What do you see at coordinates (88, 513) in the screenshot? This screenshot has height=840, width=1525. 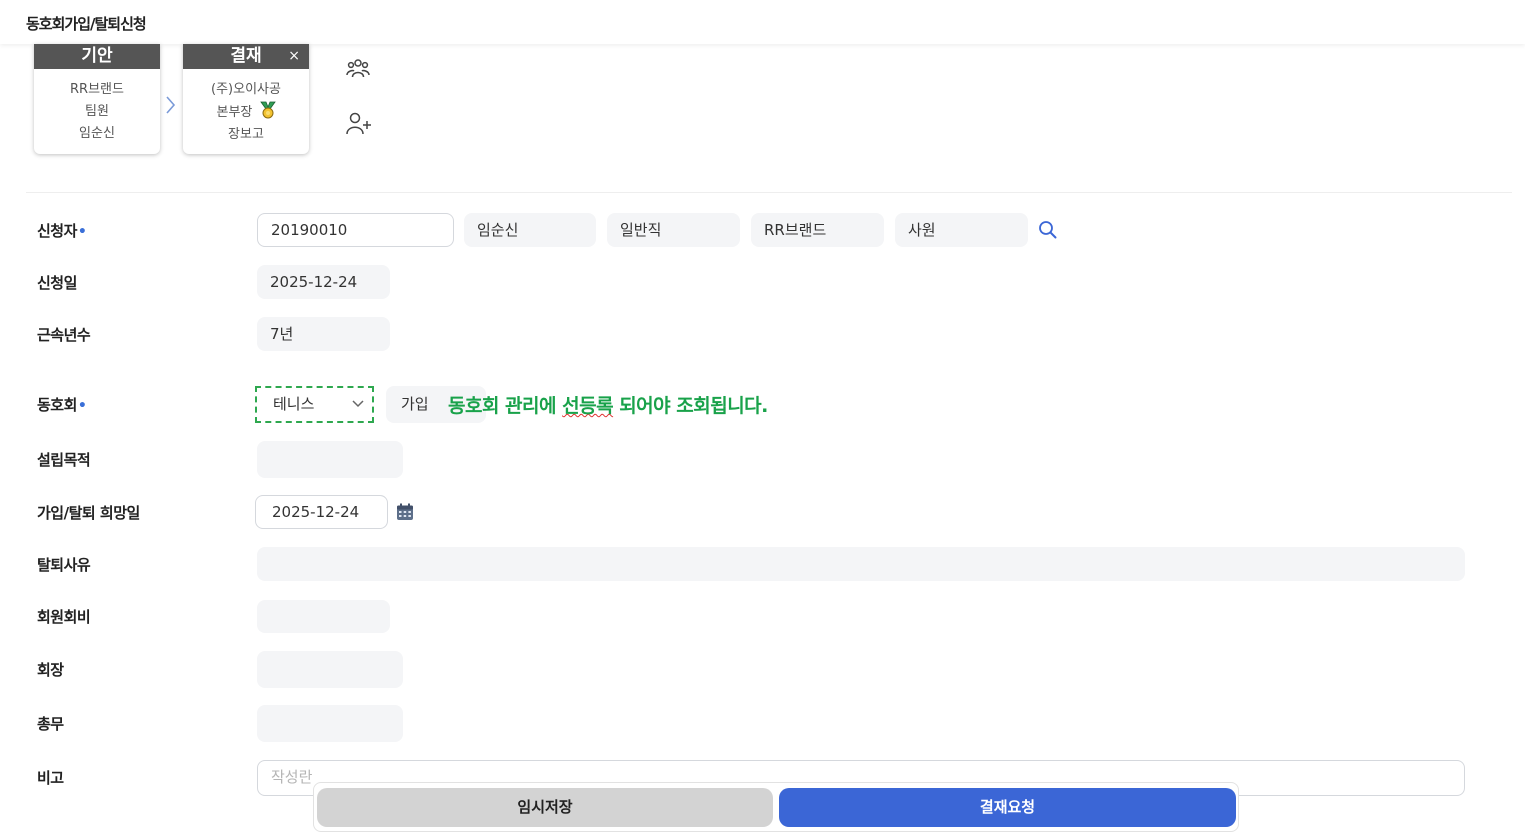 I see `hope-date-label: 가입/탈퇴 희망일` at bounding box center [88, 513].